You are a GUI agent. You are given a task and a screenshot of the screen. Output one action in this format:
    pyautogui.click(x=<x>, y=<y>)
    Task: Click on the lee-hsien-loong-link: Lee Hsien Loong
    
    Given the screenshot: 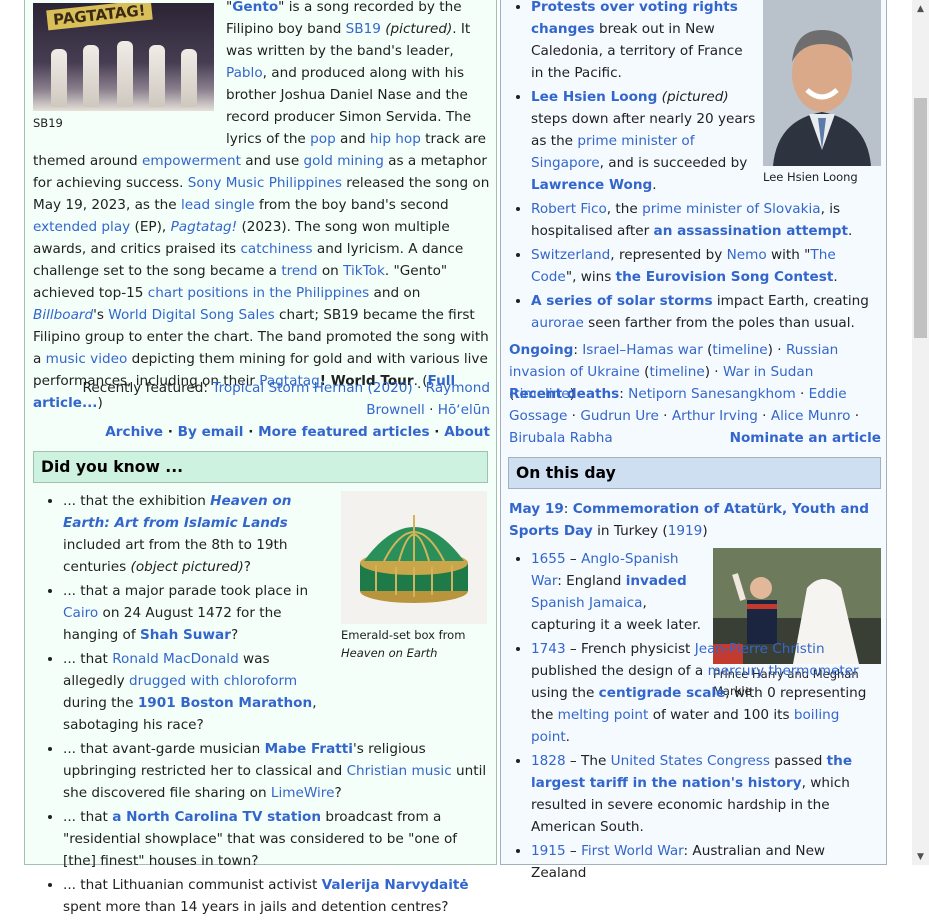 What is the action you would take?
    pyautogui.click(x=594, y=97)
    